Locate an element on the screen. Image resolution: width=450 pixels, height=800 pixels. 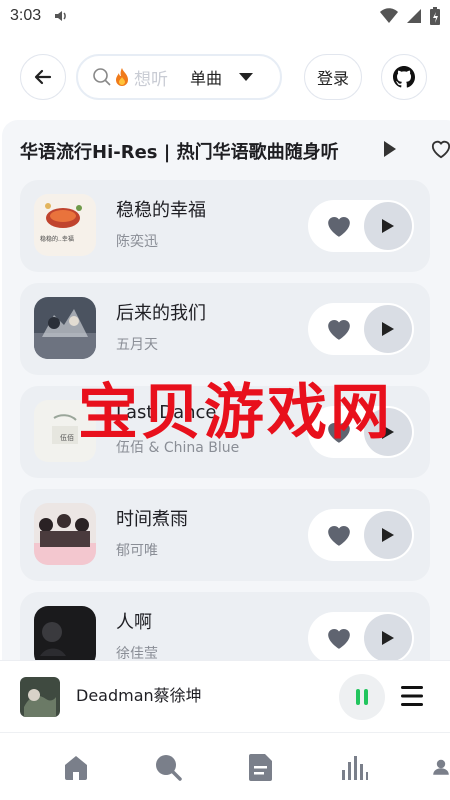
tab-home is located at coordinates (76, 767).